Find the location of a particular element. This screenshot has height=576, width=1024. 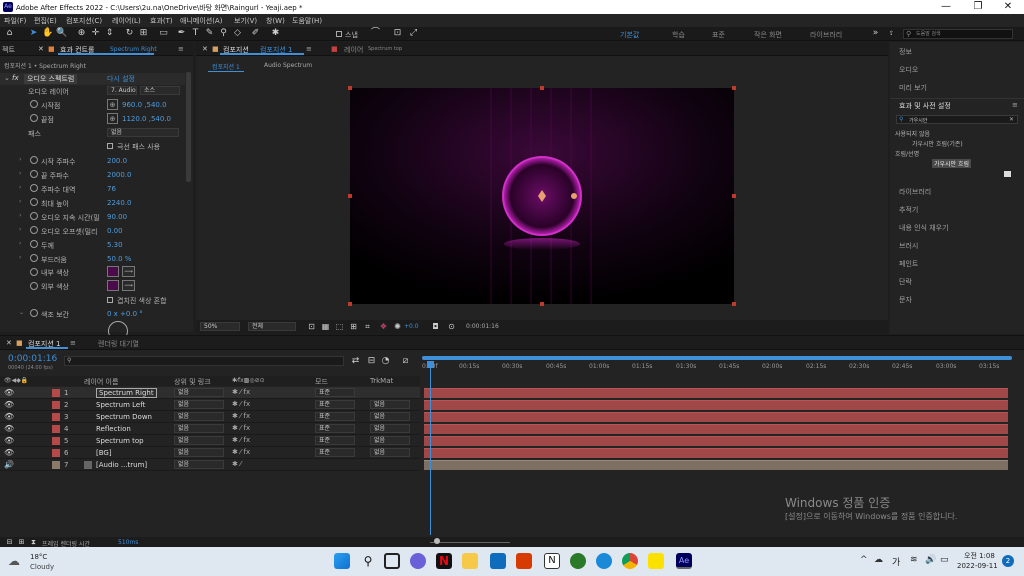

tree-item-gaussian-blur: 가우시안 흐림 is located at coordinates (952, 163).